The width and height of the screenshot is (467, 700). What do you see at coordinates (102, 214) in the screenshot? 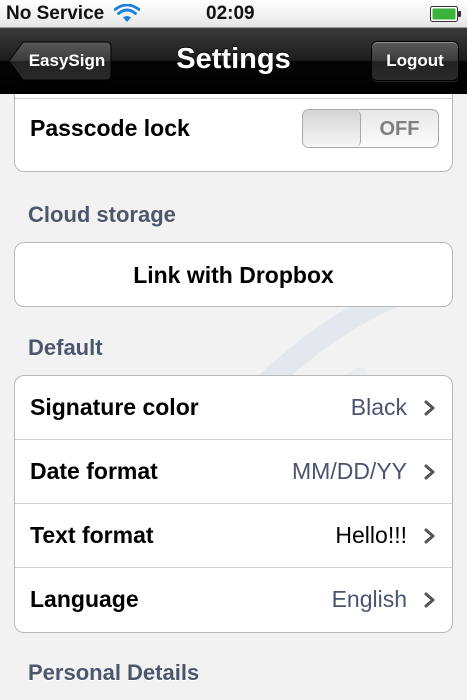
I see `cloud-storage-header: Cloud storage` at bounding box center [102, 214].